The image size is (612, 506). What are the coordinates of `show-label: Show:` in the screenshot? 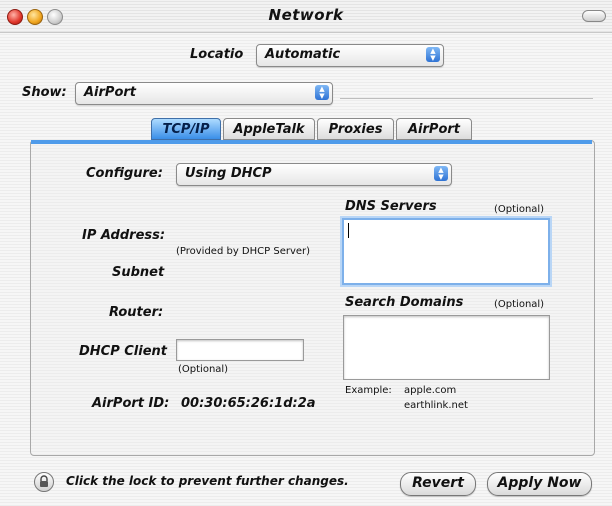 It's located at (44, 92).